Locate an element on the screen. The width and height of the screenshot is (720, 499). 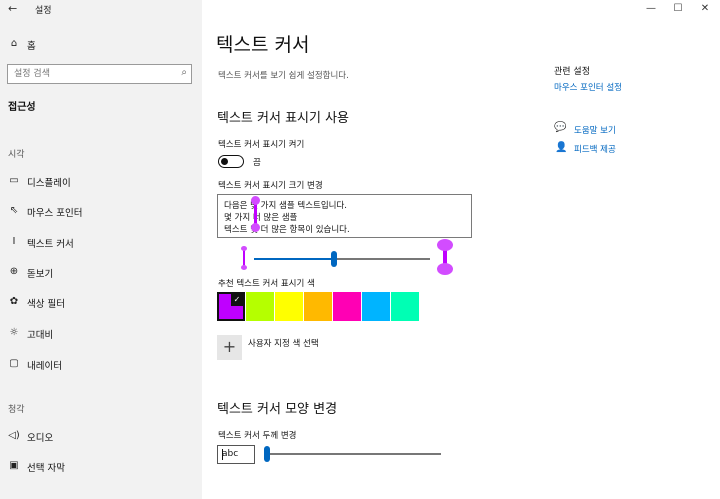
indicator-size-label: 텍스트 커서 표시기 크기 변경 is located at coordinates (270, 186).